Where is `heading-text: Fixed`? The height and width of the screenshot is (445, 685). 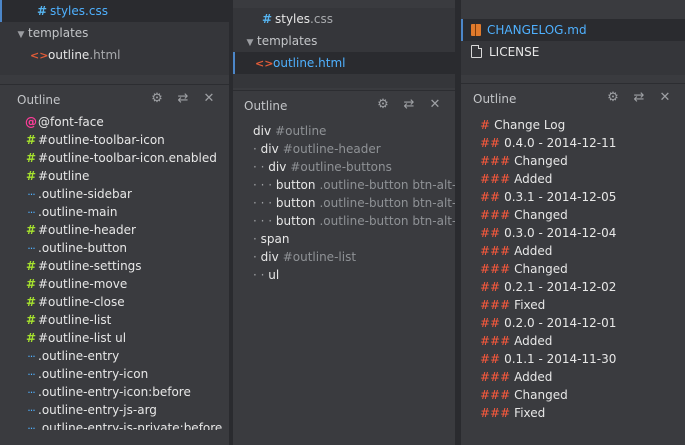
heading-text: Fixed is located at coordinates (530, 305).